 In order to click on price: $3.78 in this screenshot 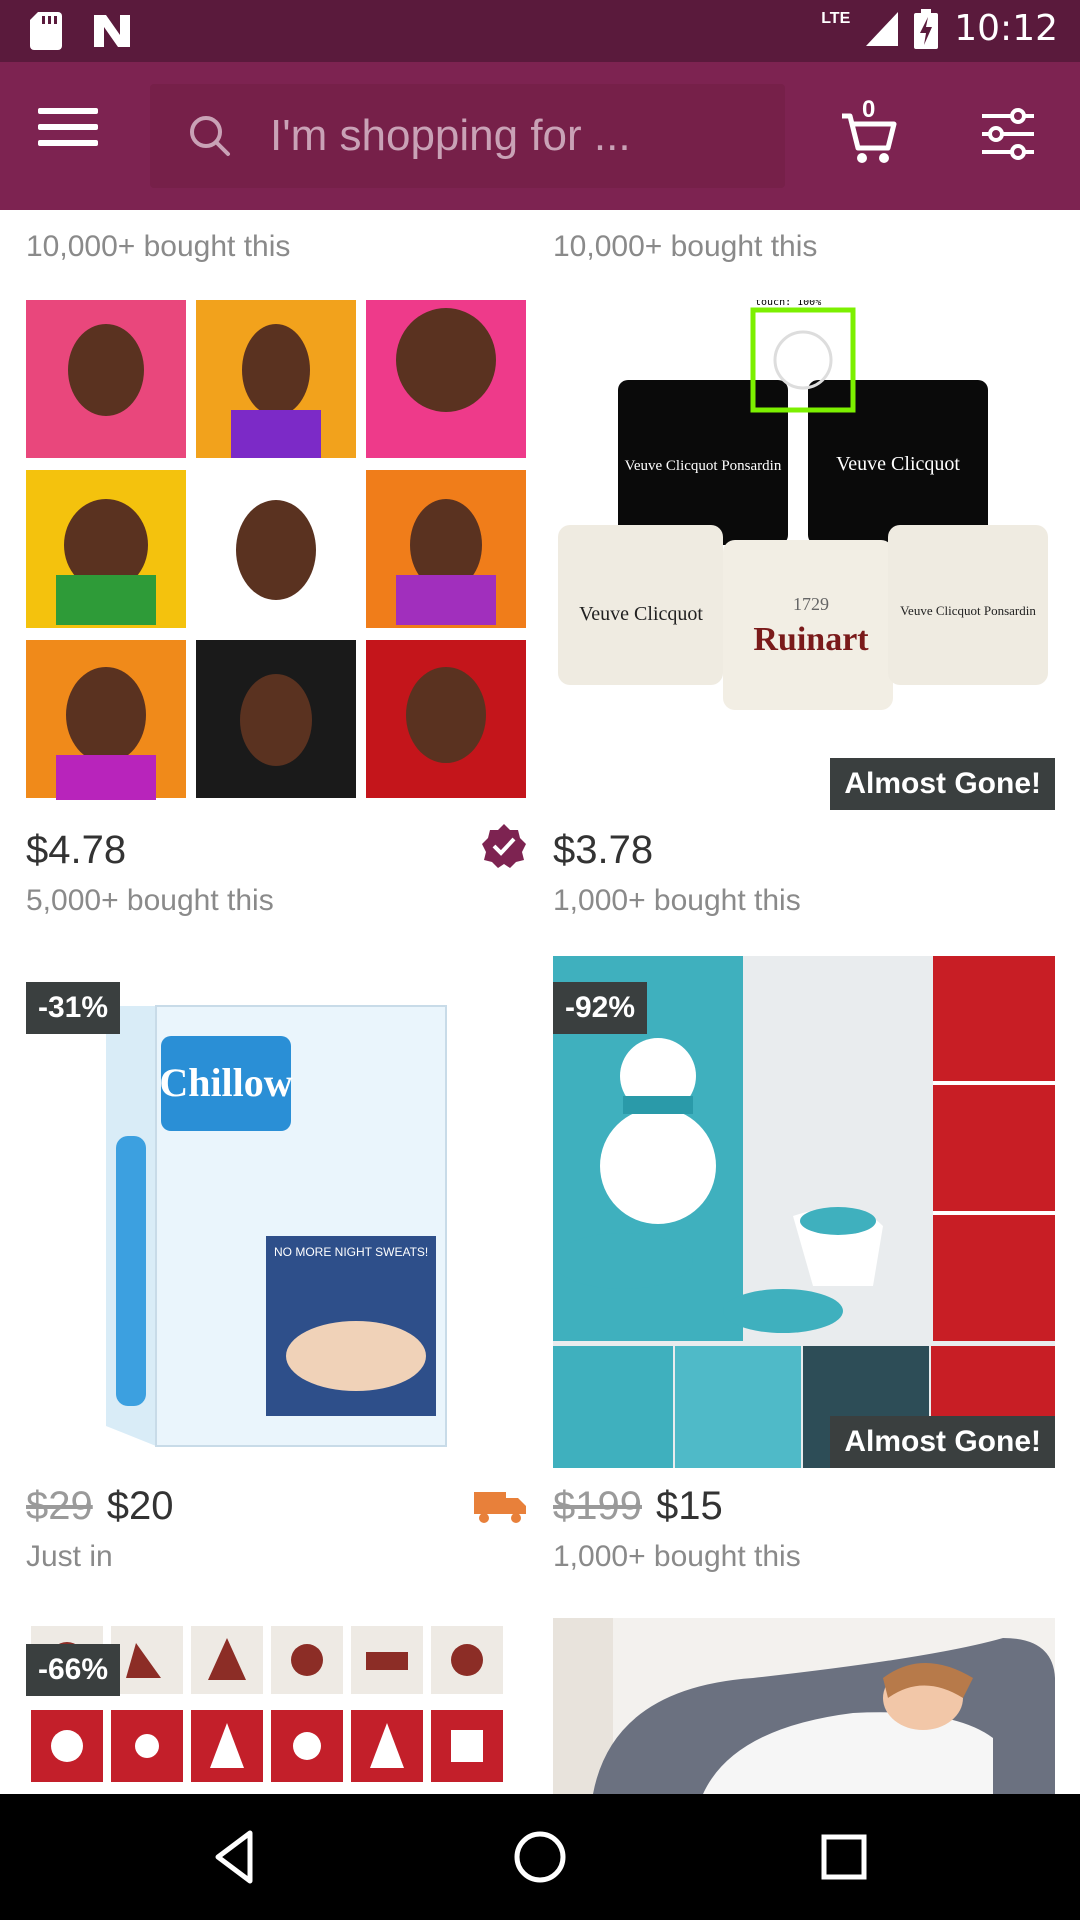, I will do `click(603, 850)`.